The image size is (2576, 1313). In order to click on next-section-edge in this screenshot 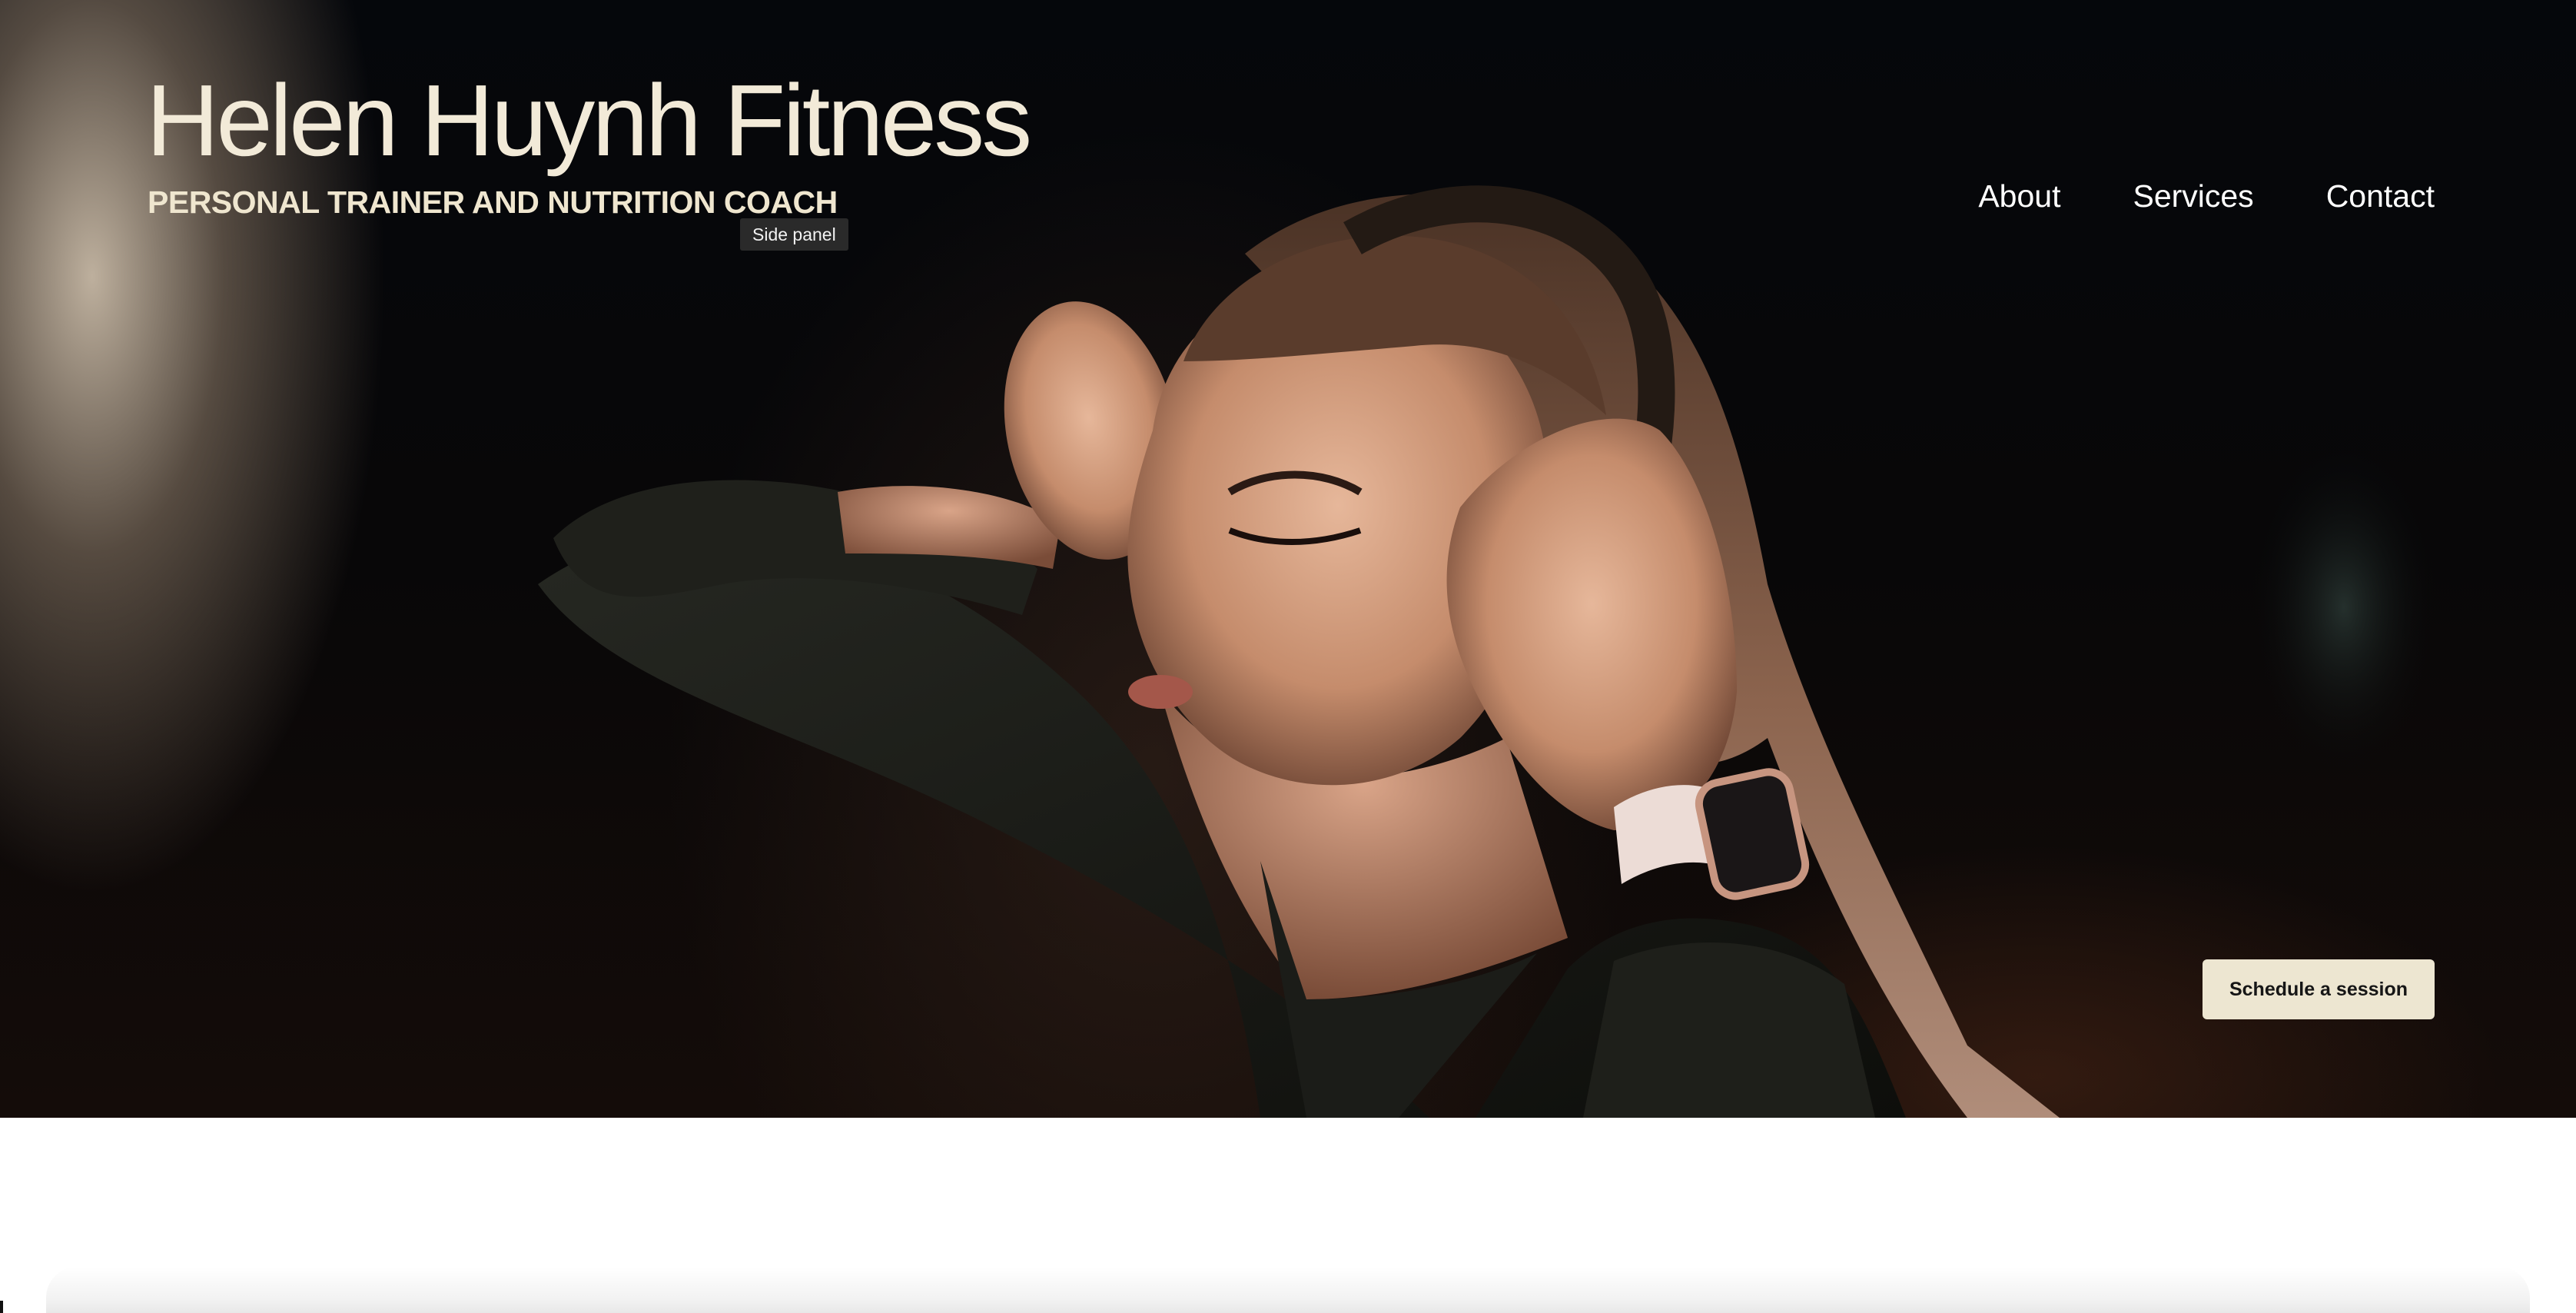, I will do `click(1288, 1290)`.